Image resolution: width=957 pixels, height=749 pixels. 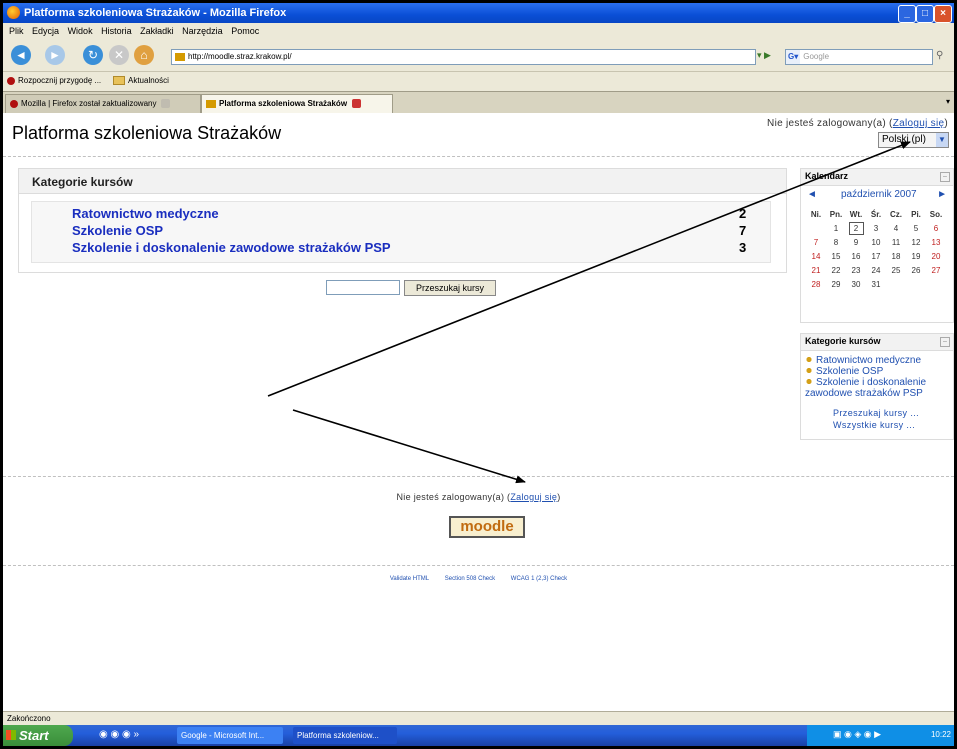 What do you see at coordinates (11, 80) in the screenshot?
I see `firefox-bookmark-icon` at bounding box center [11, 80].